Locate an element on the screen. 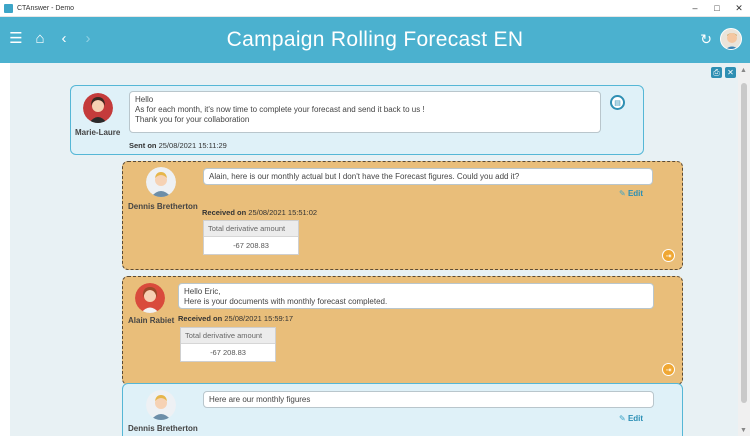  maximize-button: □ is located at coordinates (717, 8).